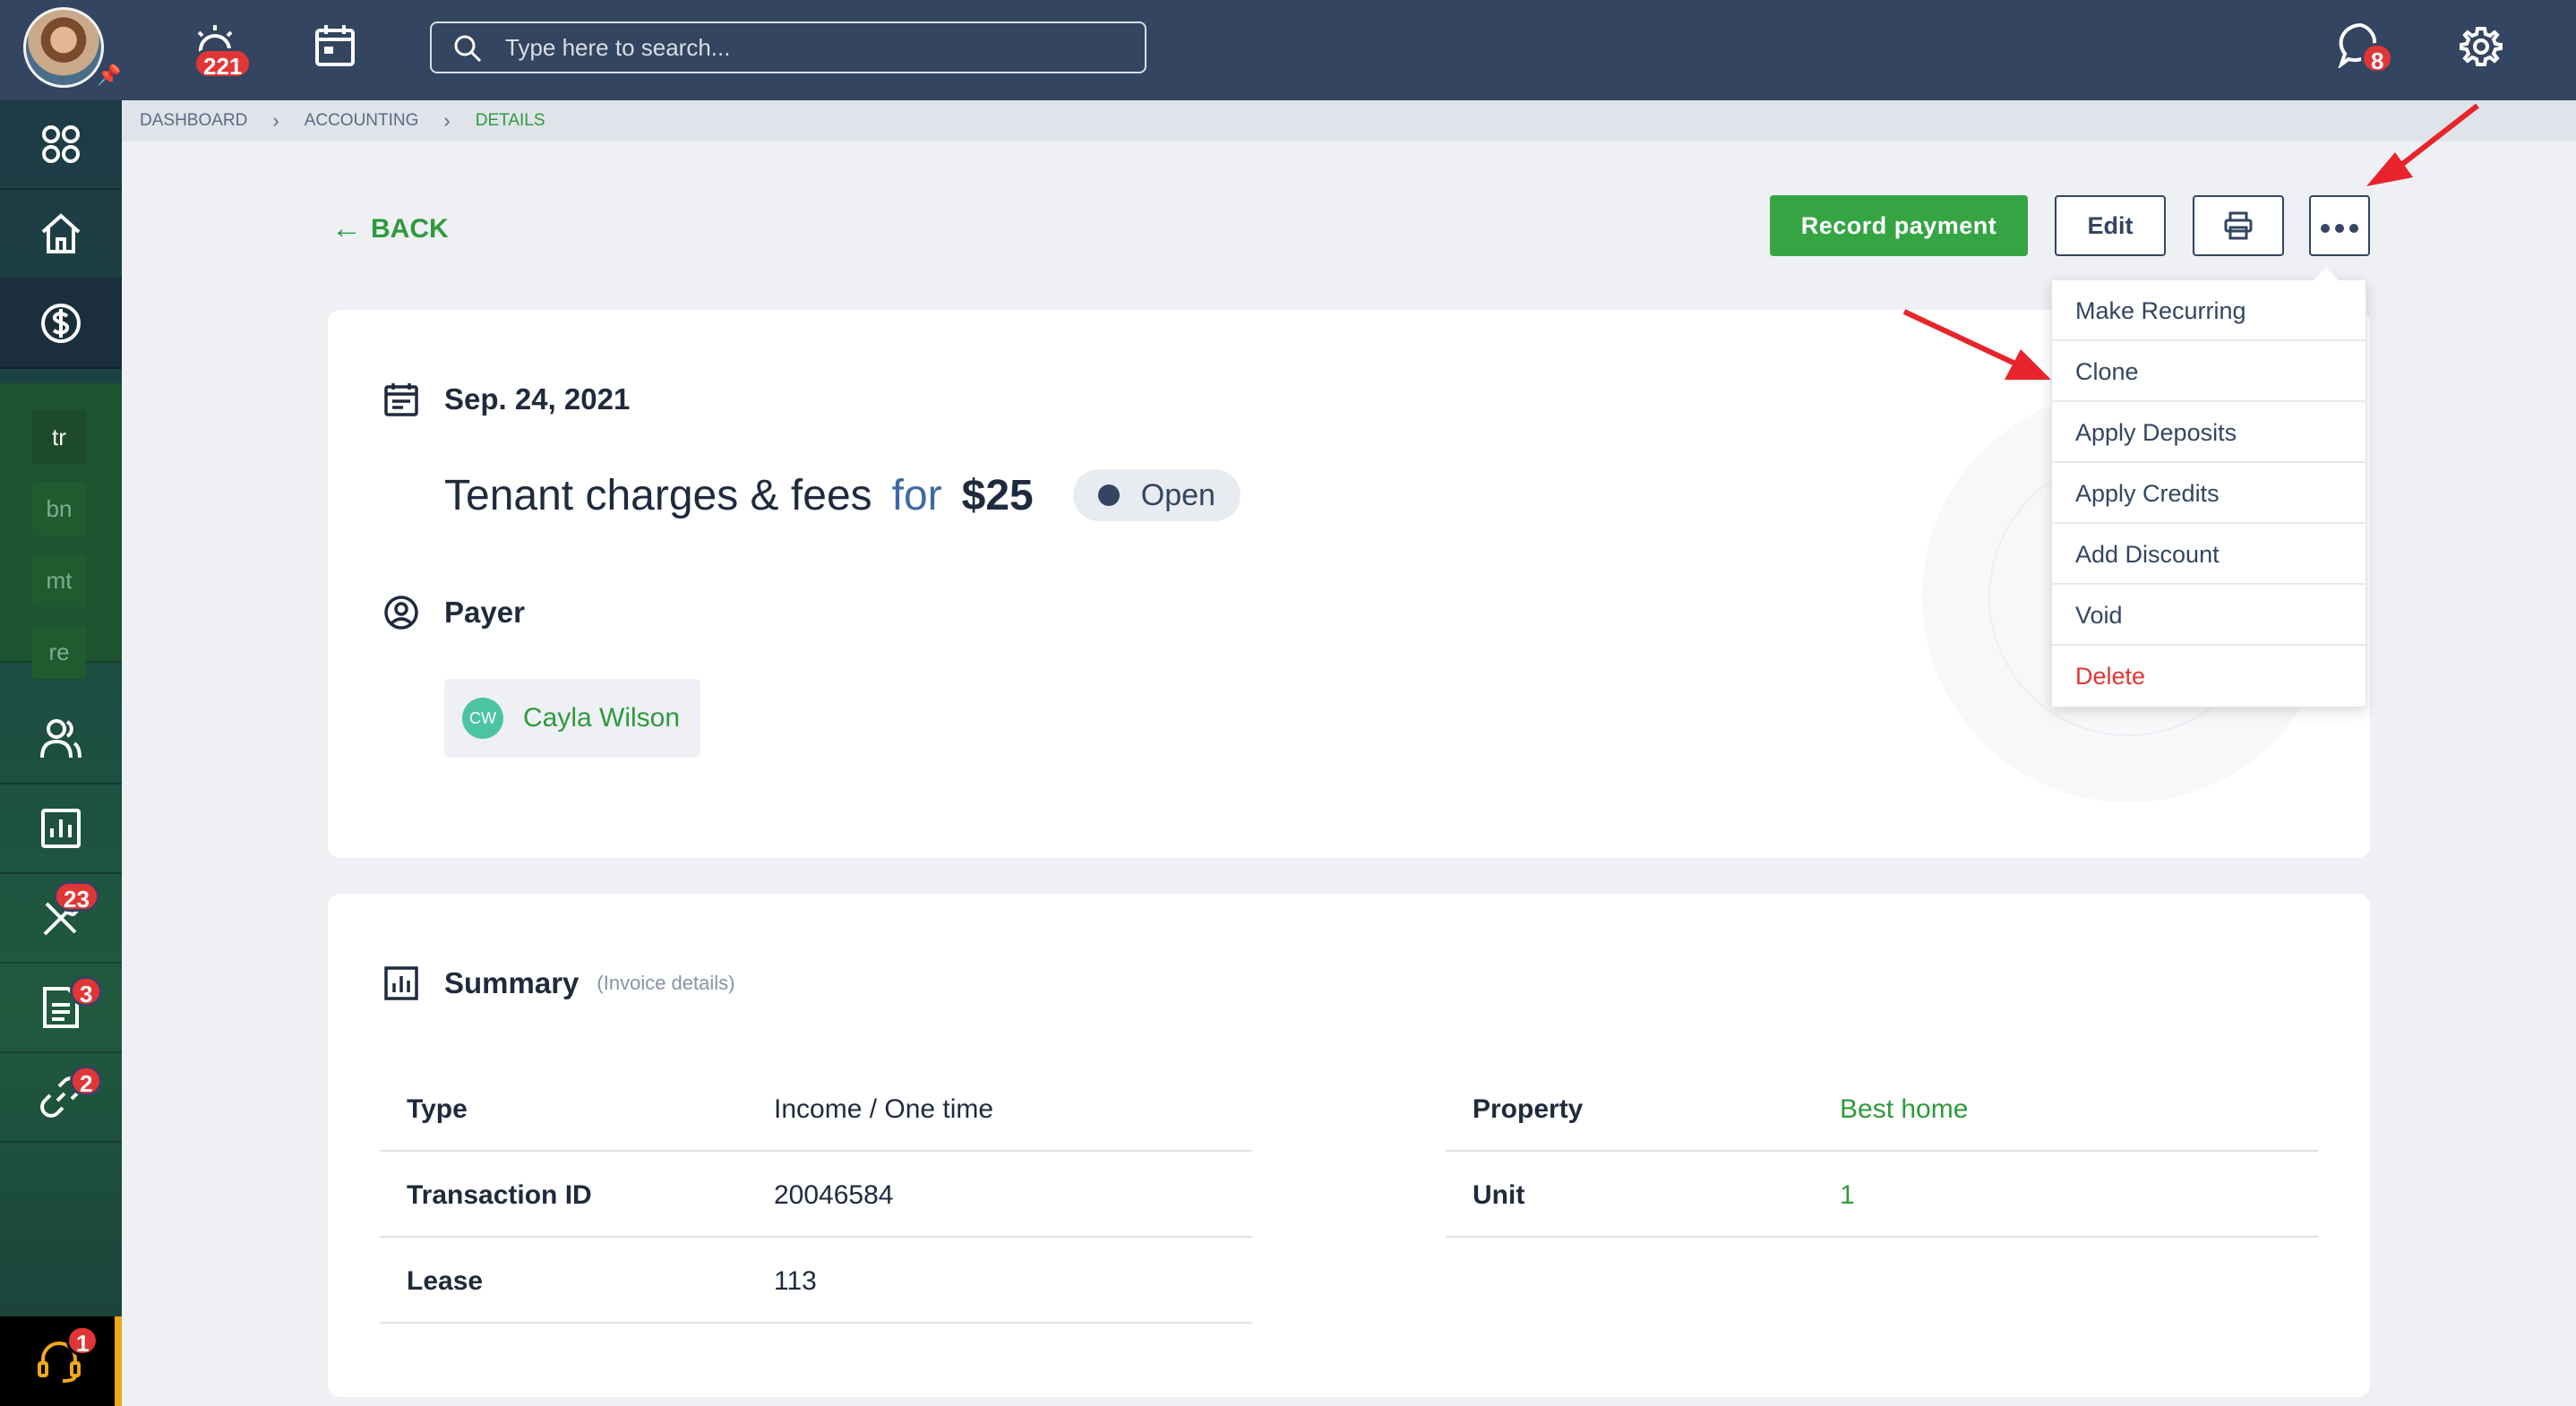  Describe the element at coordinates (193, 121) in the screenshot. I see `breadcrumb-dashboard: DASHBOARD` at that location.